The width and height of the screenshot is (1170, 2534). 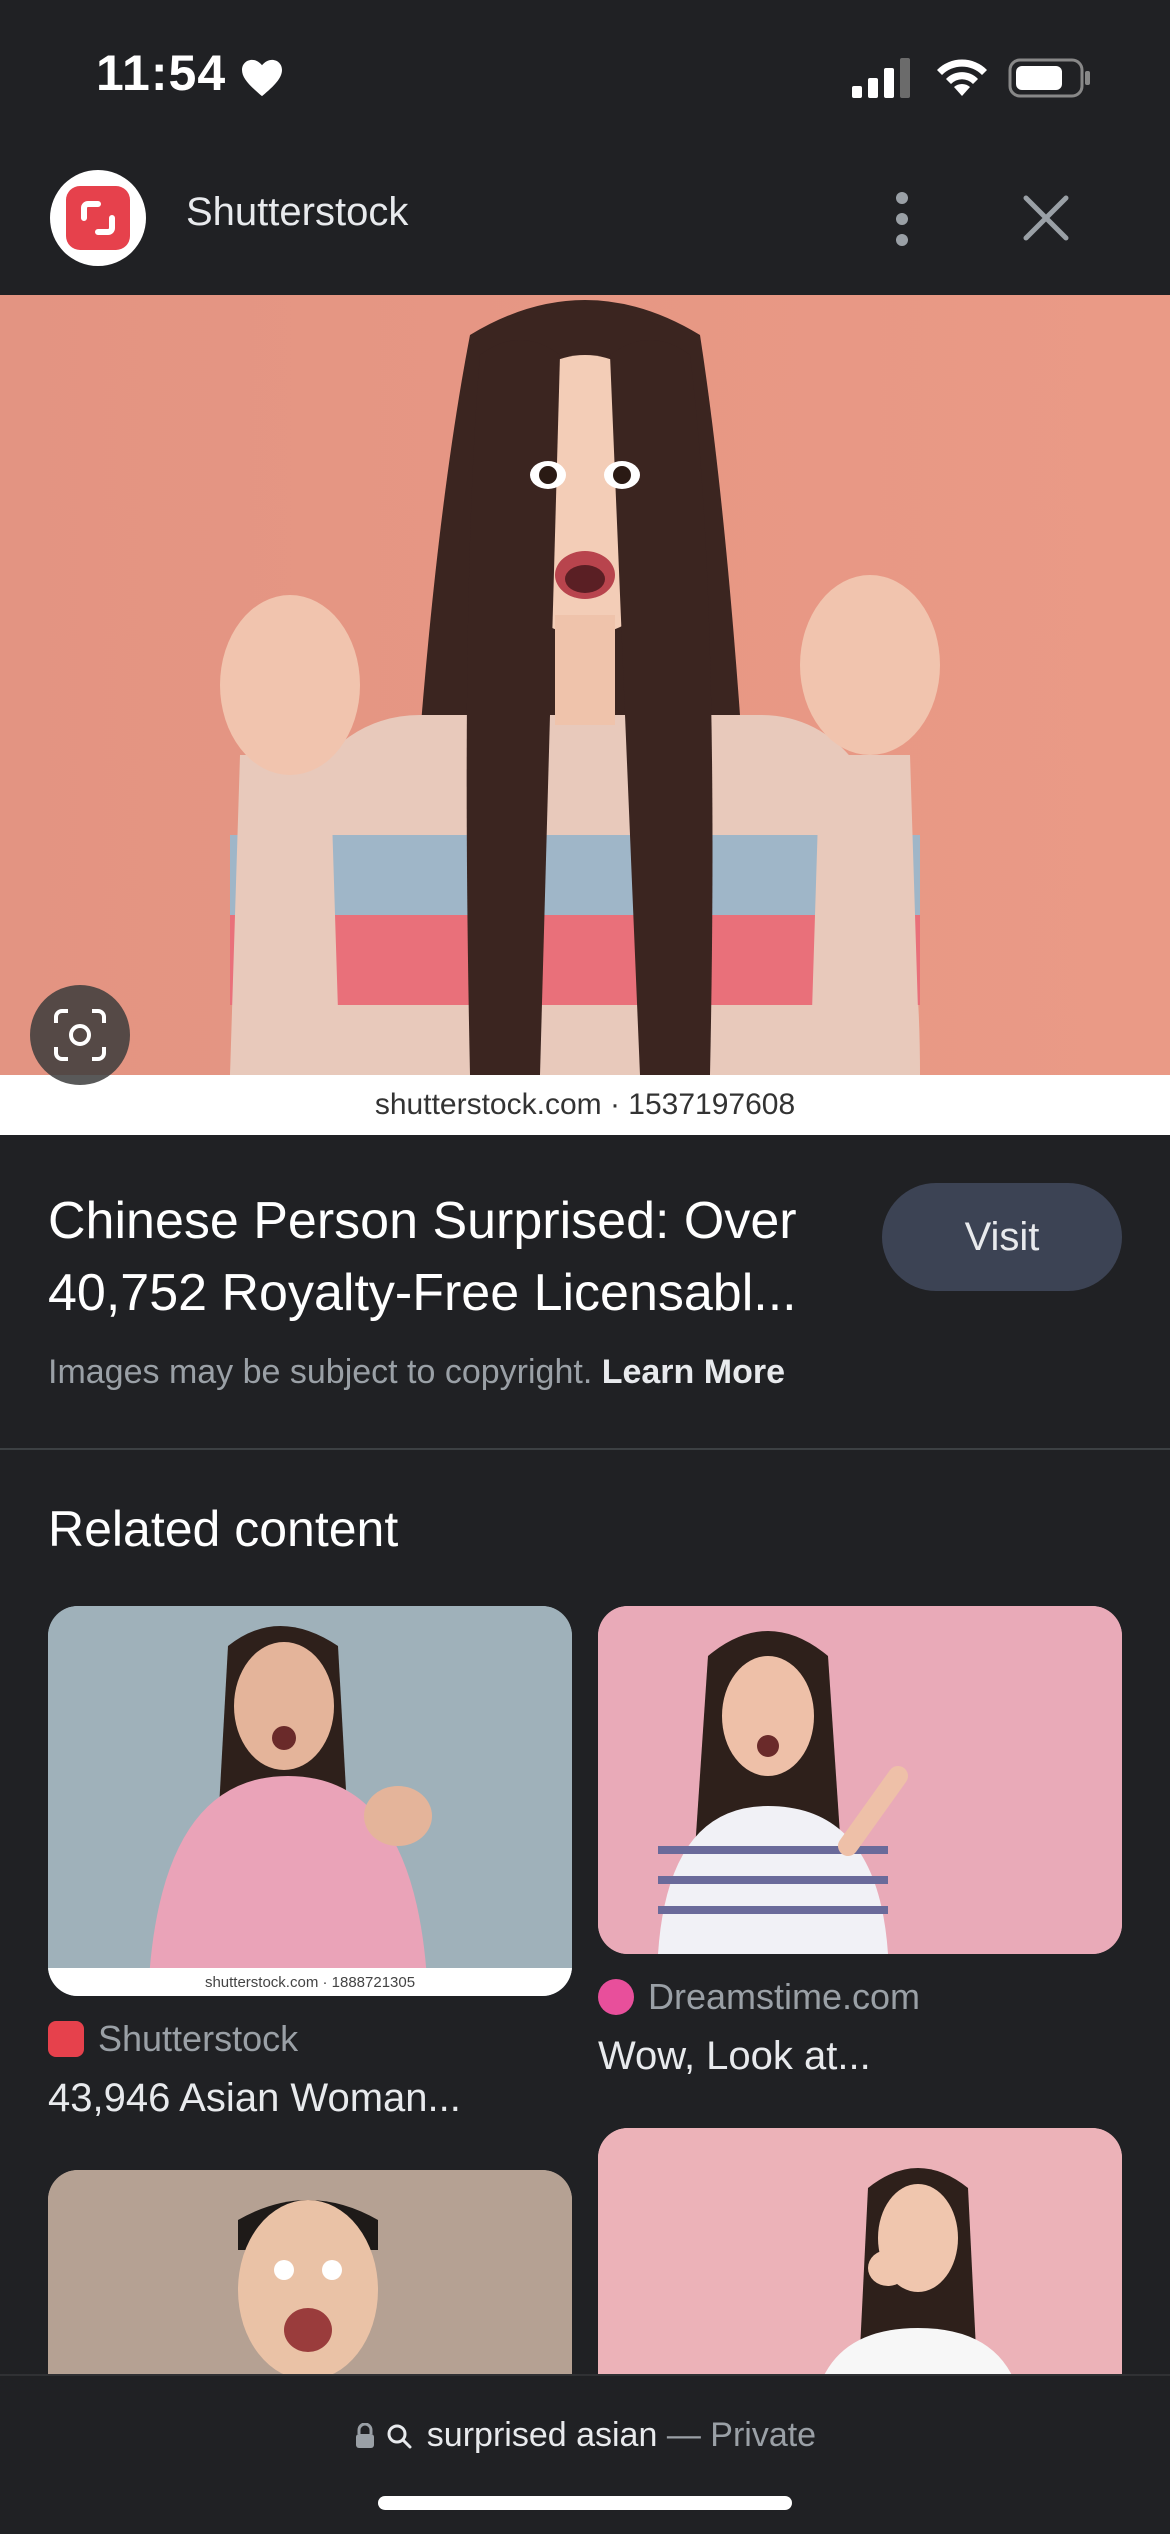 I want to click on copyright-text: Images may be subject to copyright., so click(x=320, y=1372).